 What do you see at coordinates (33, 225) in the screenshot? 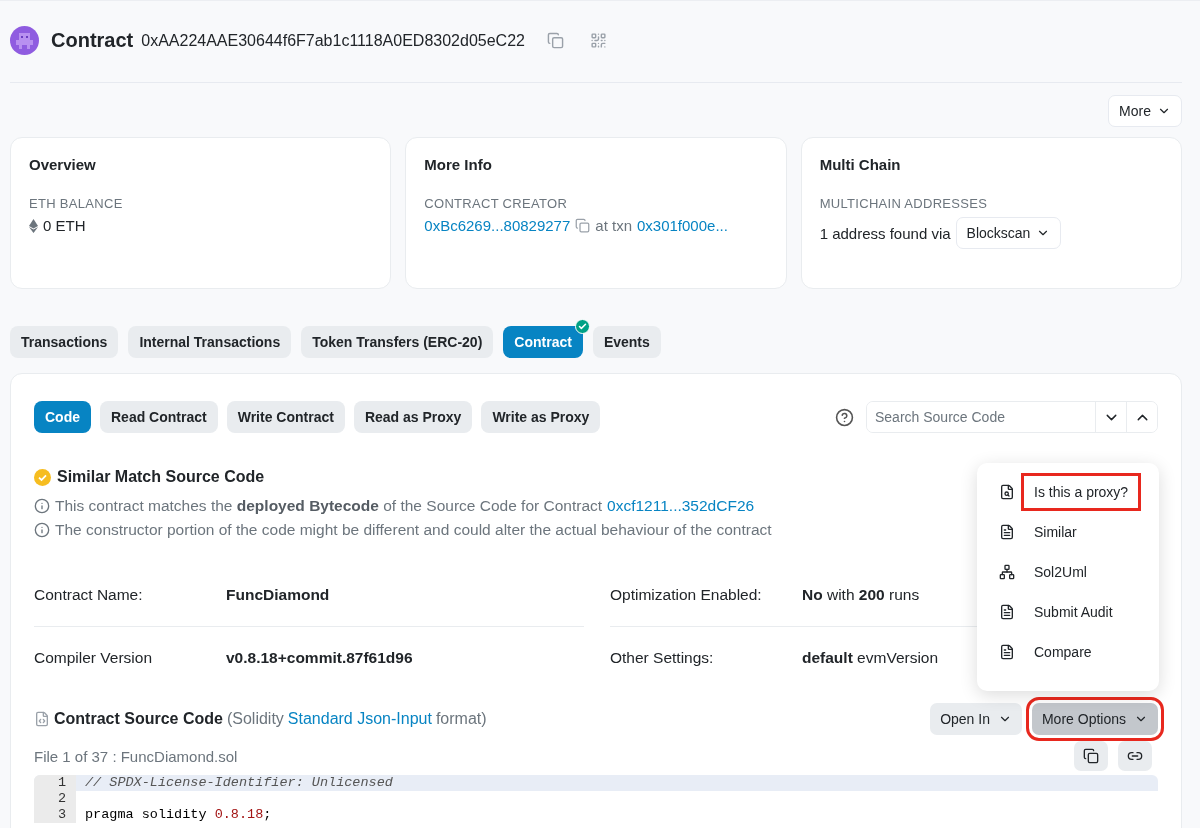
I see `ethereum-icon` at bounding box center [33, 225].